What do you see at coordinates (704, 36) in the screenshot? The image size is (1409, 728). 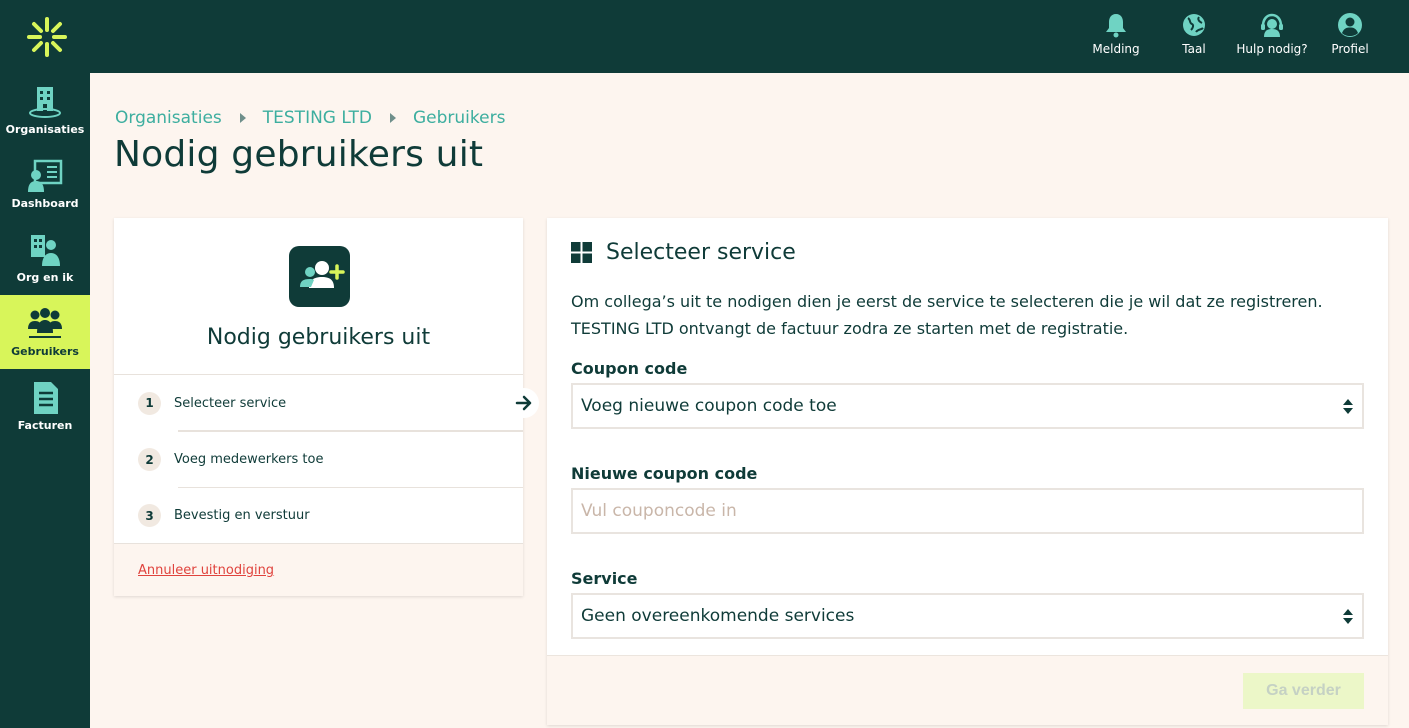 I see `top-bar: Melding Taal Hulp nodig? Profiel` at bounding box center [704, 36].